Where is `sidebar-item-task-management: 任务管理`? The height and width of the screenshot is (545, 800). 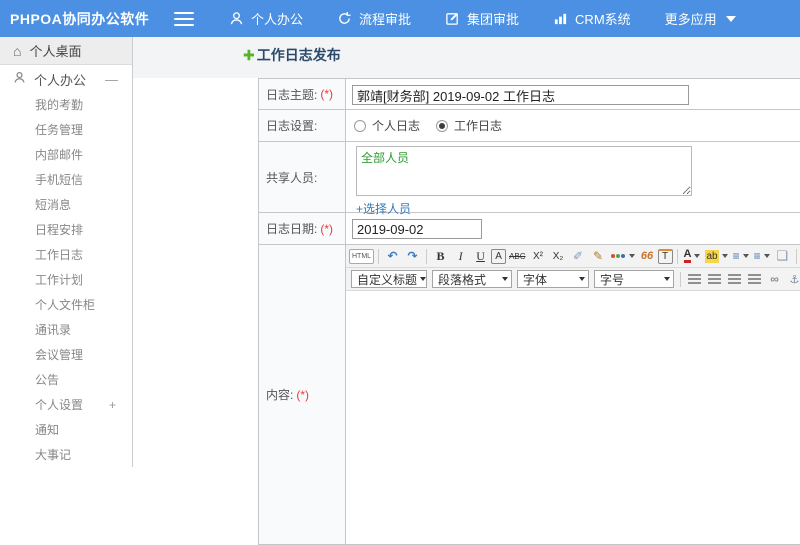 sidebar-item-task-management: 任务管理 is located at coordinates (66, 130).